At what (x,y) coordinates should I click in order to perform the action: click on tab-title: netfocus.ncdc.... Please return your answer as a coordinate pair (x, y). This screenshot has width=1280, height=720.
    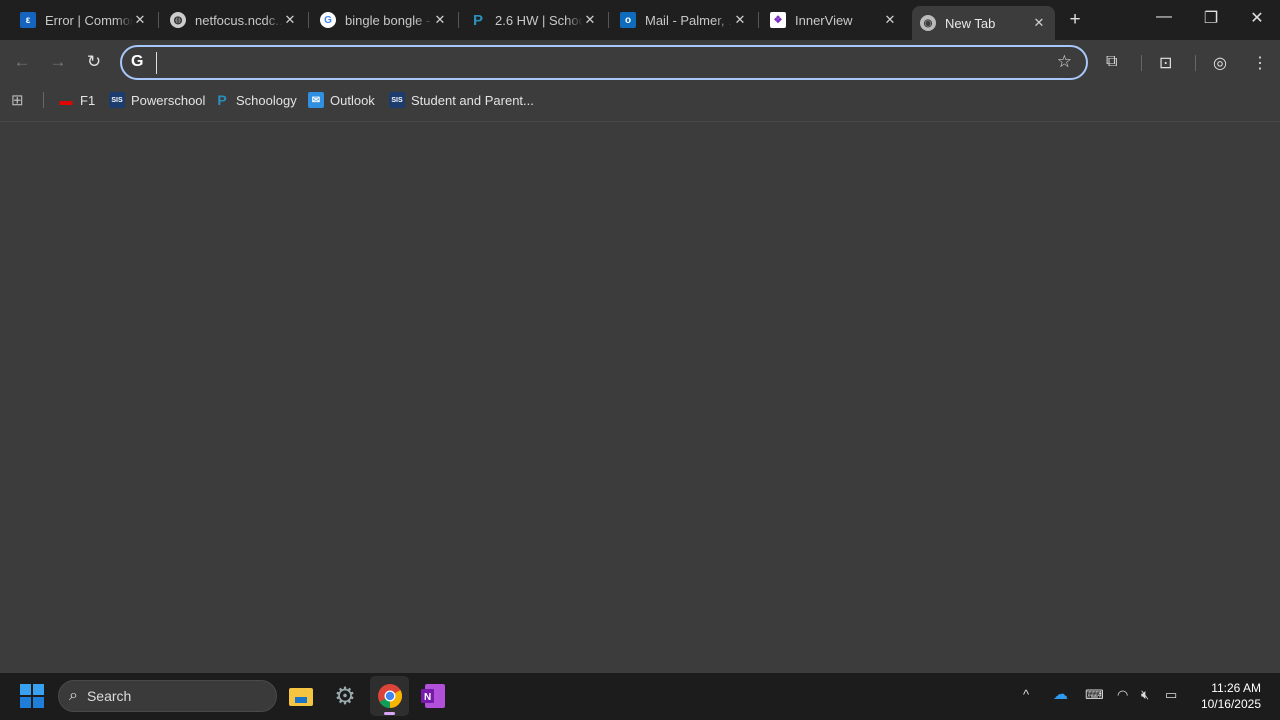
    Looking at the image, I should click on (239, 20).